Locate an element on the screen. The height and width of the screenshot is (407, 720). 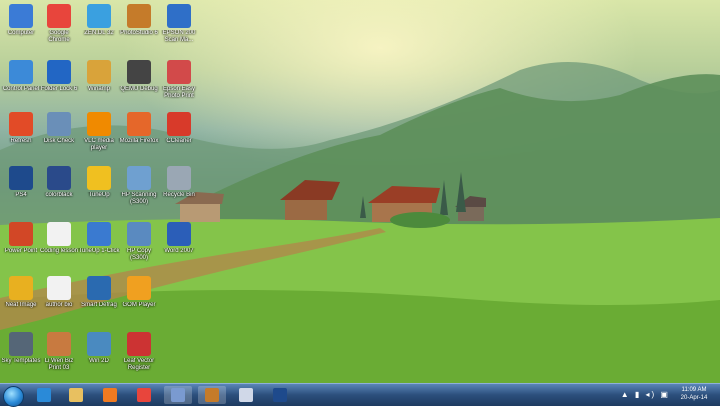
folder-lock-icon is located at coordinates (59, 72).